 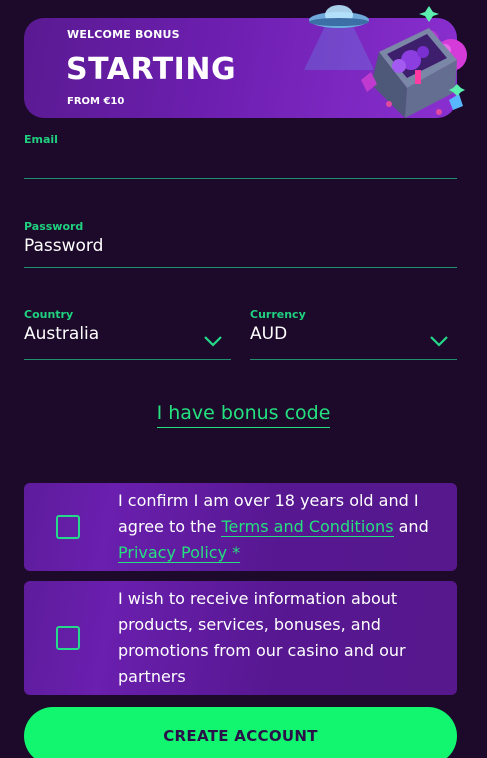 What do you see at coordinates (240, 732) in the screenshot?
I see `create-account-button: CREATE ACCOUNT` at bounding box center [240, 732].